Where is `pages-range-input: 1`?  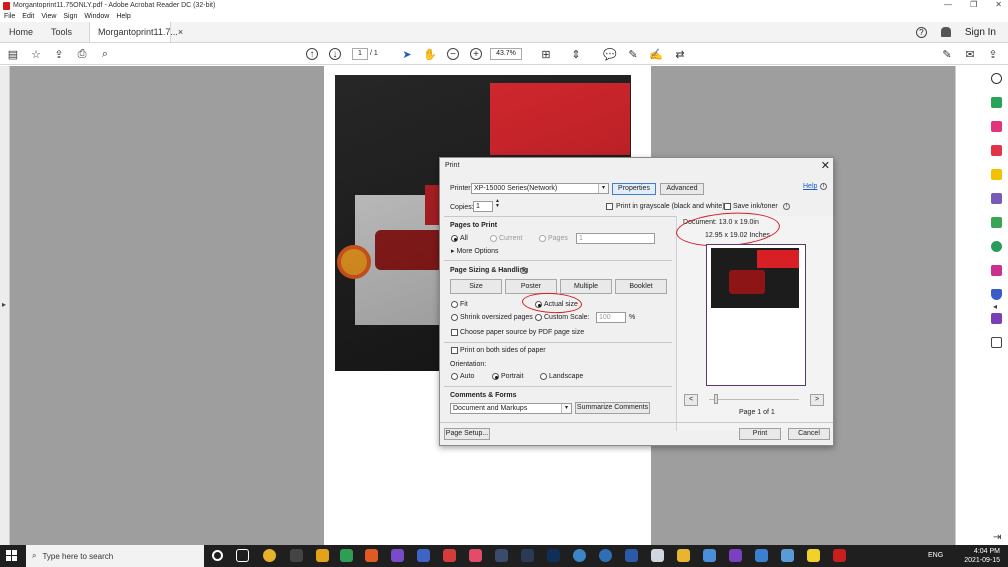 pages-range-input: 1 is located at coordinates (615, 238).